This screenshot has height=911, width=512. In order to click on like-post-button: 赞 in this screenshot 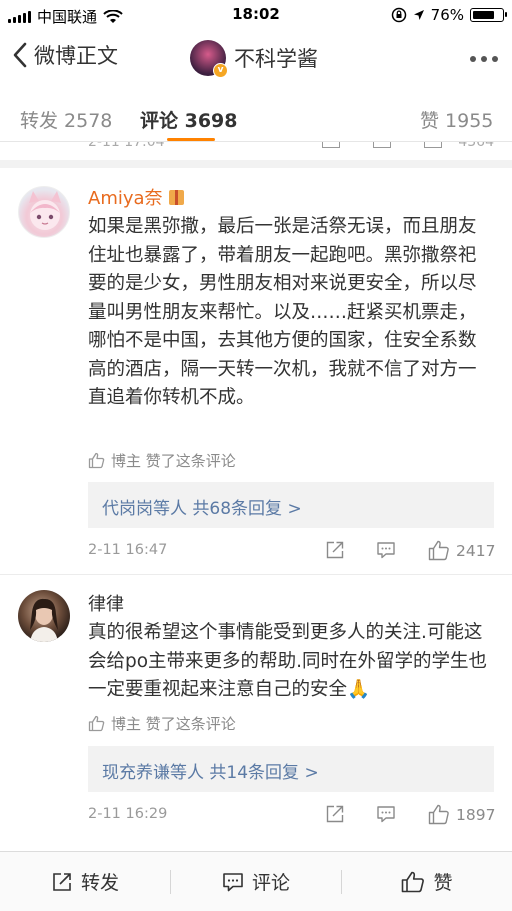, I will do `click(427, 881)`.